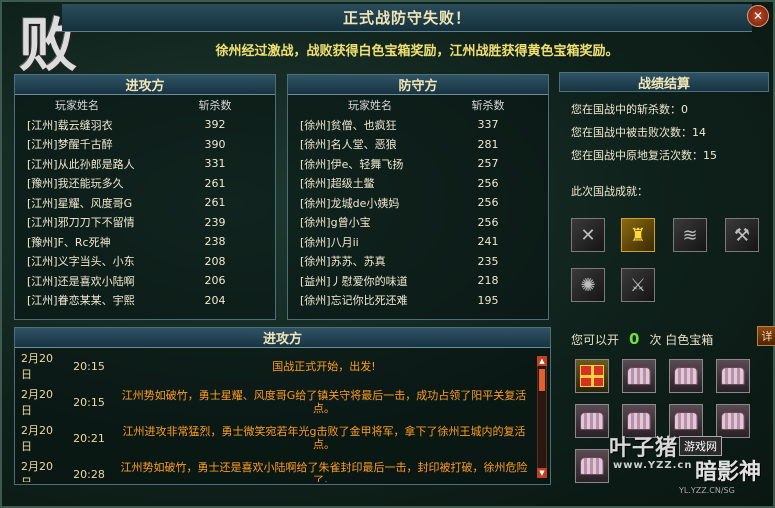 The height and width of the screenshot is (508, 775). Describe the element at coordinates (215, 242) in the screenshot. I see `player-kills: 238` at that location.